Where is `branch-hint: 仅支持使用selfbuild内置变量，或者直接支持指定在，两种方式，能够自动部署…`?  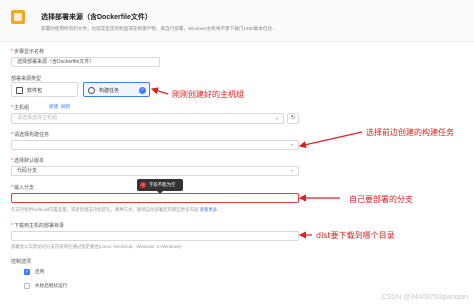 branch-hint: 仅支持使用selfbuild内置变量，或者直接支持指定在，两种方式，能够自动部署… is located at coordinates (114, 209).